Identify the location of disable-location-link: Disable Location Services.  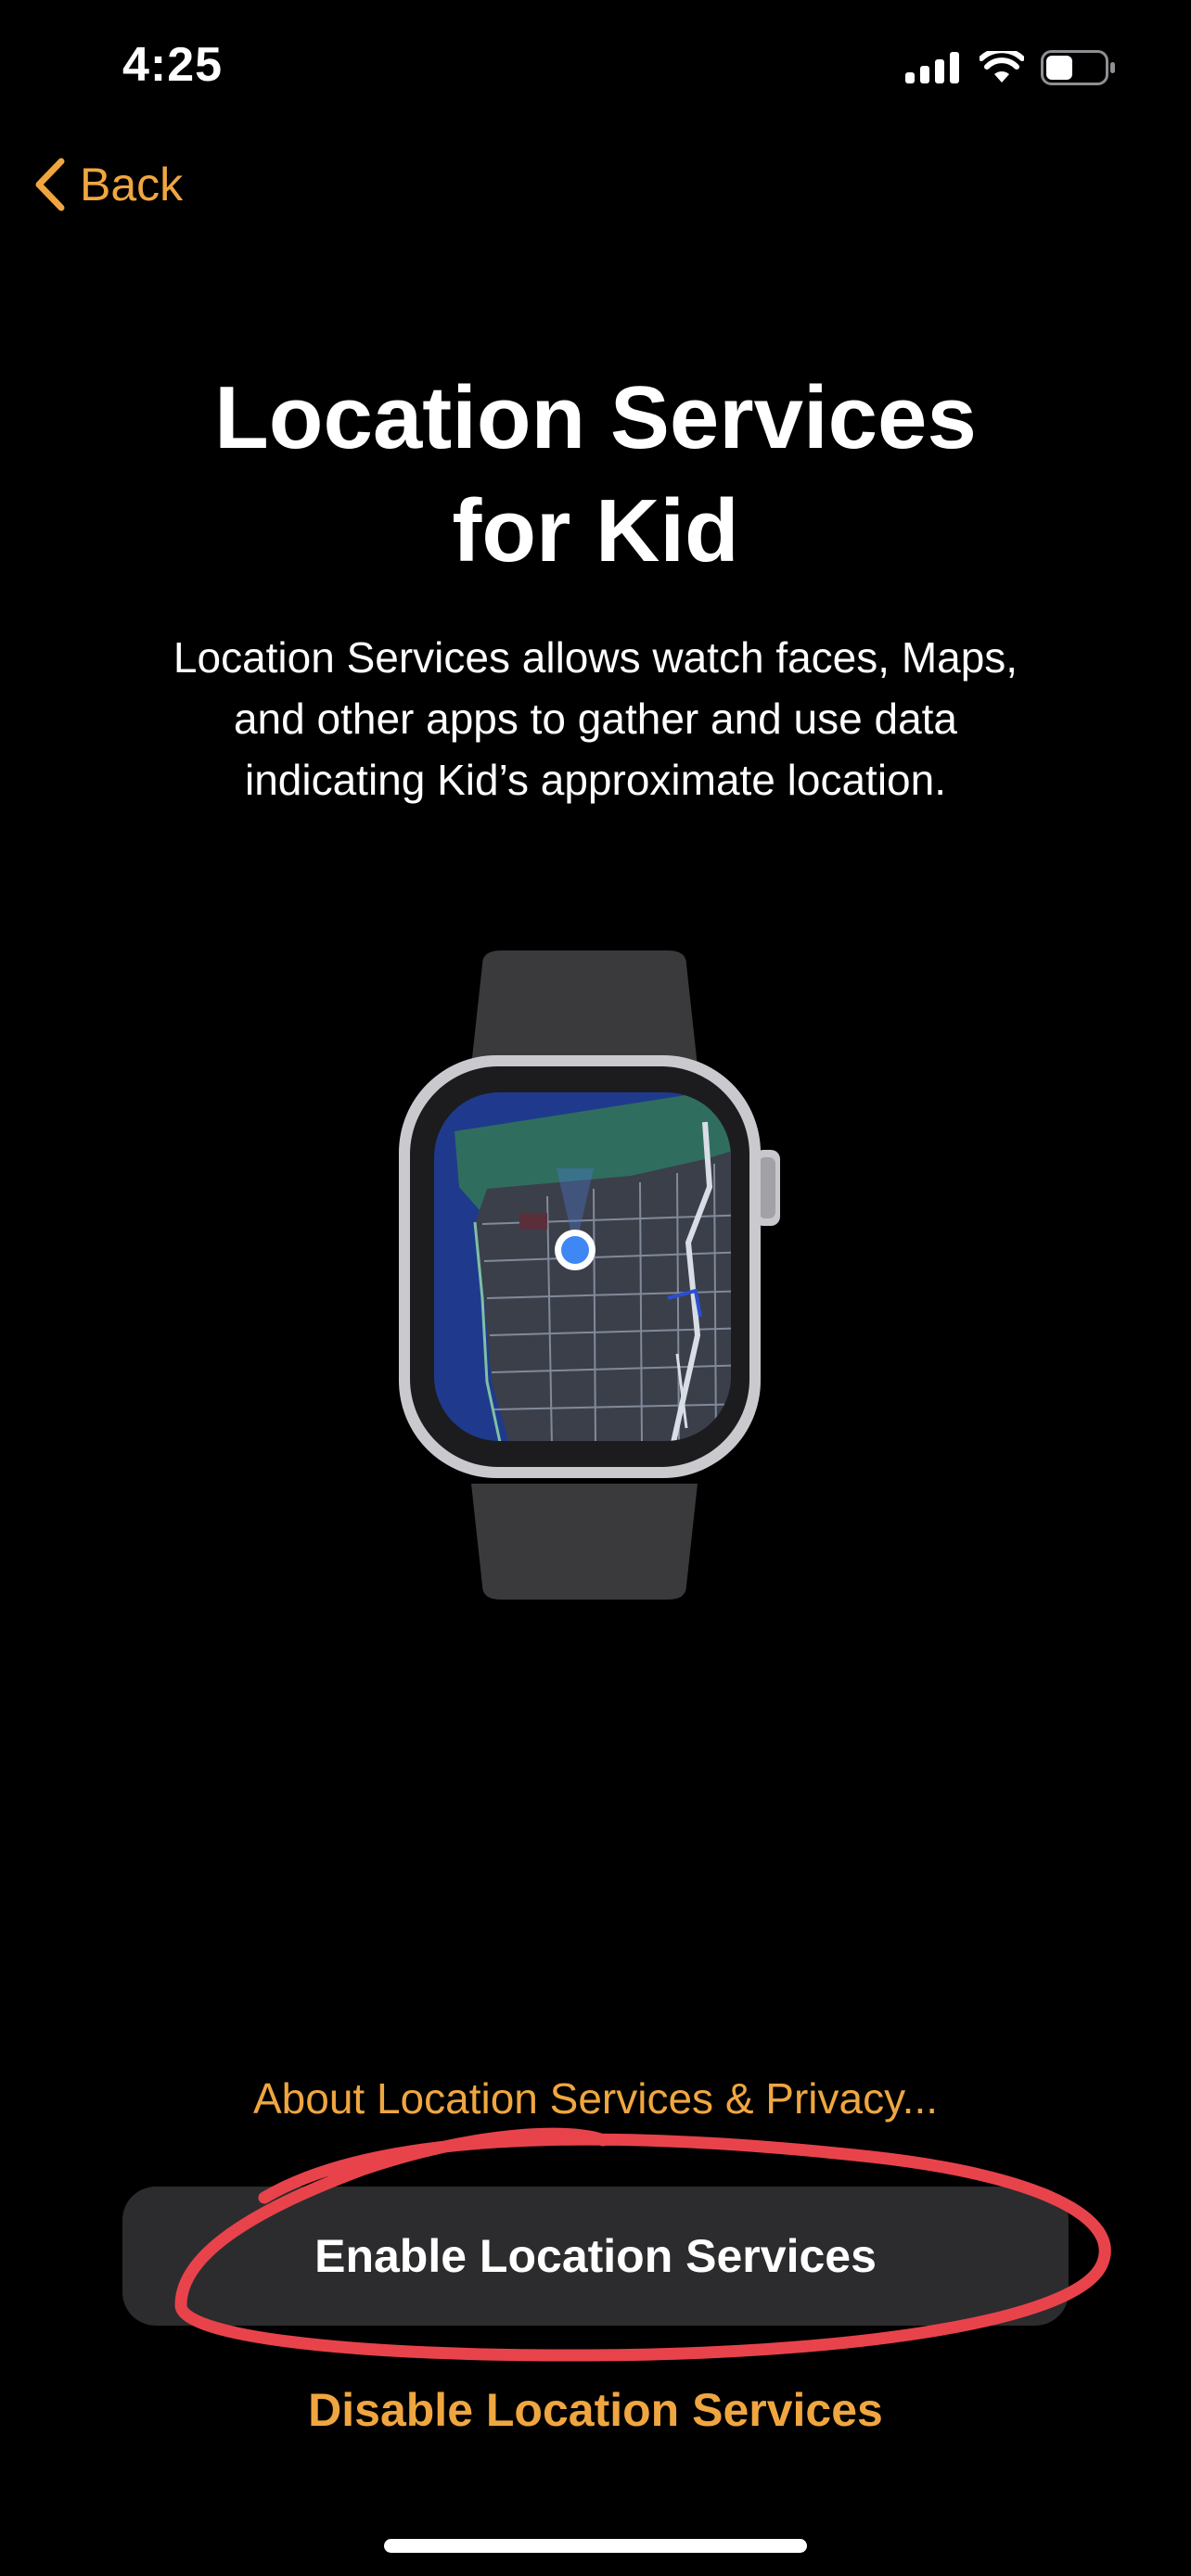
(595, 2410).